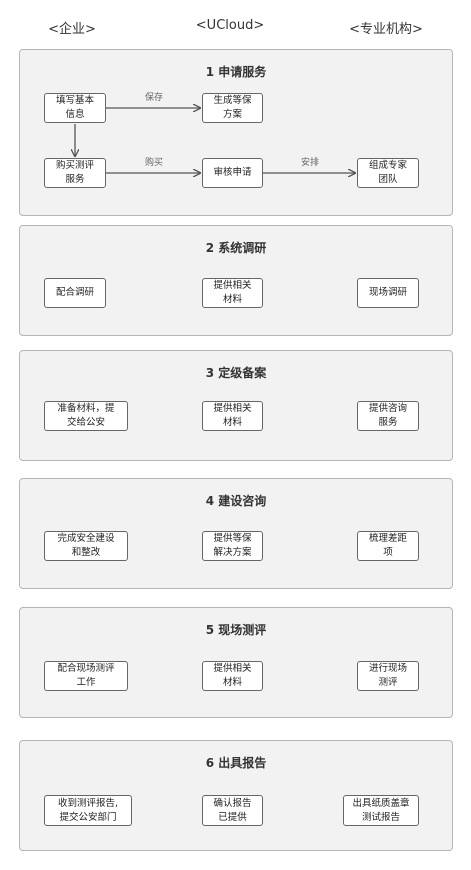 The height and width of the screenshot is (870, 471). I want to click on panel-title: 5 现场测评, so click(236, 630).